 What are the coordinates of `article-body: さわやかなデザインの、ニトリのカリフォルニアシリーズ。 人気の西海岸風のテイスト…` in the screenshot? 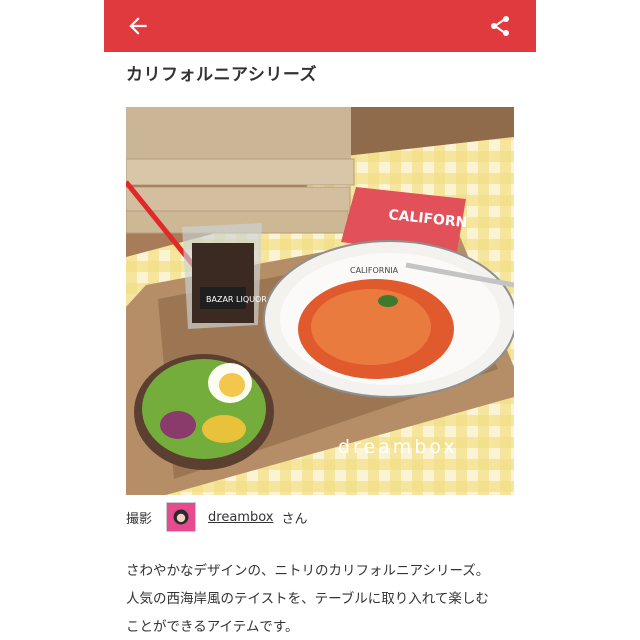 It's located at (326, 598).